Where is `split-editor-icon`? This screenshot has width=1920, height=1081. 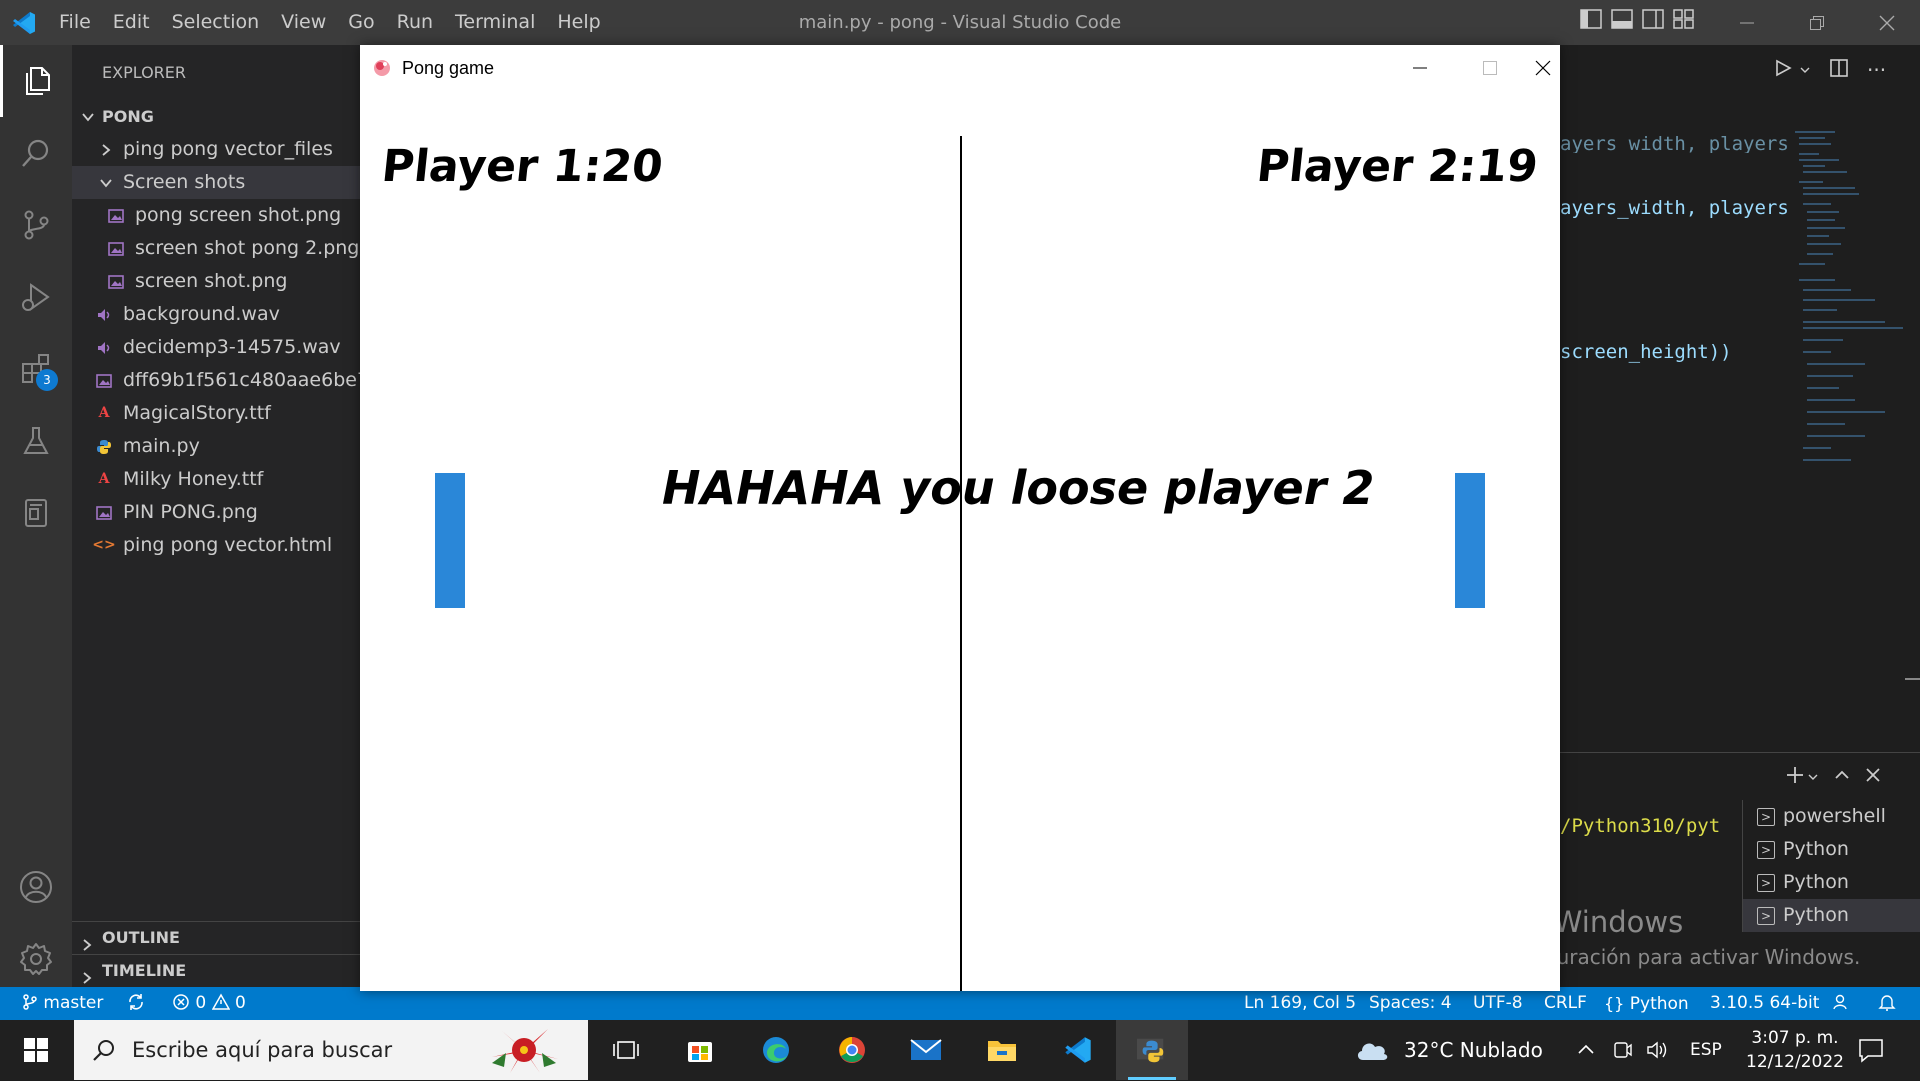
split-editor-icon is located at coordinates (1839, 70).